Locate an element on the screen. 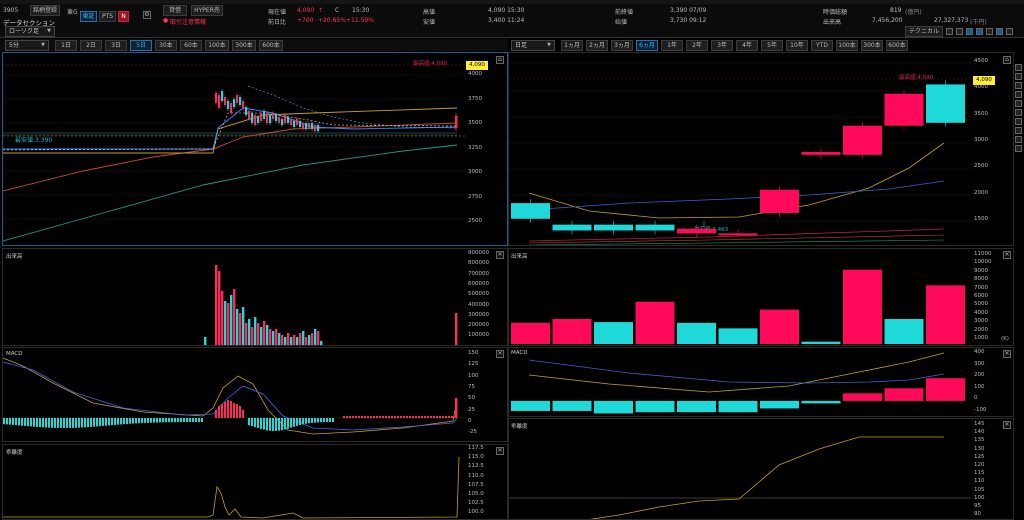  left-period-button: 60本 is located at coordinates (191, 45).